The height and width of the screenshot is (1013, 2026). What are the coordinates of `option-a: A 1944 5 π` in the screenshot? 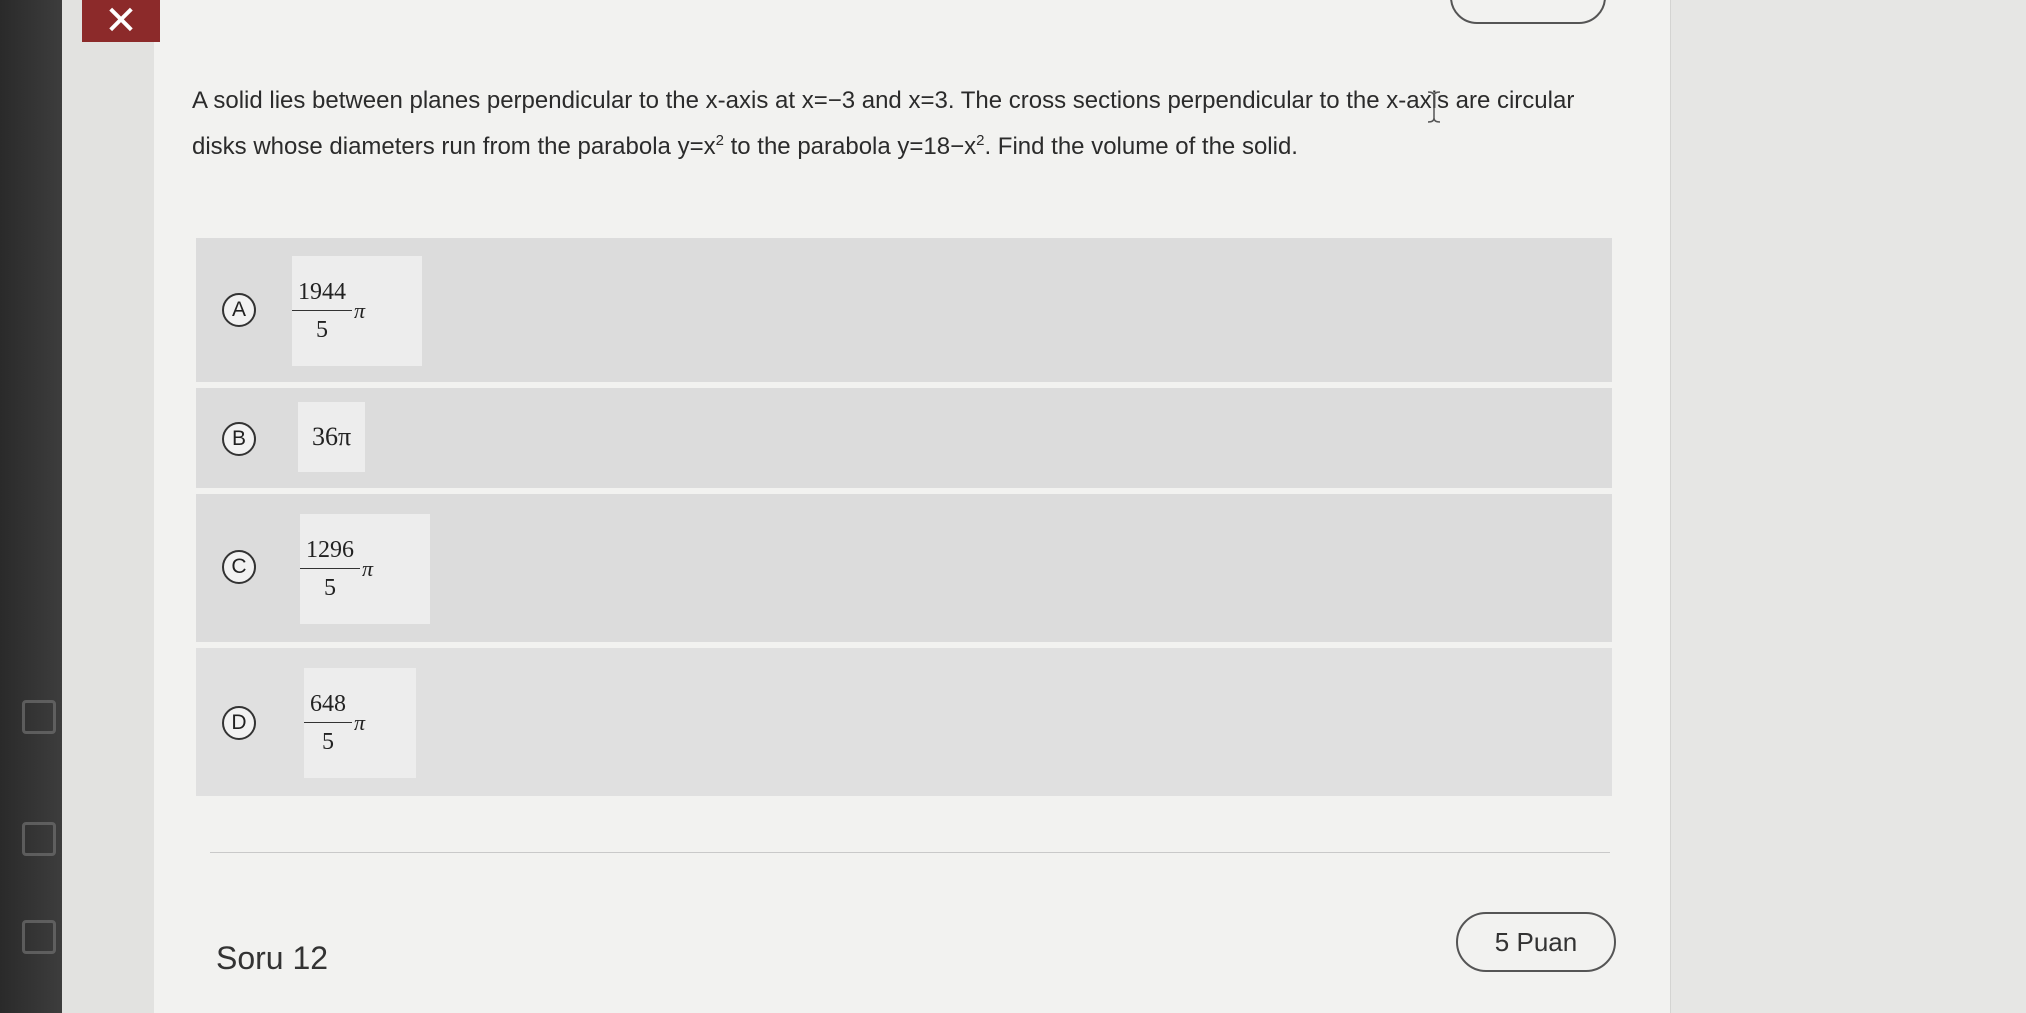 It's located at (904, 310).